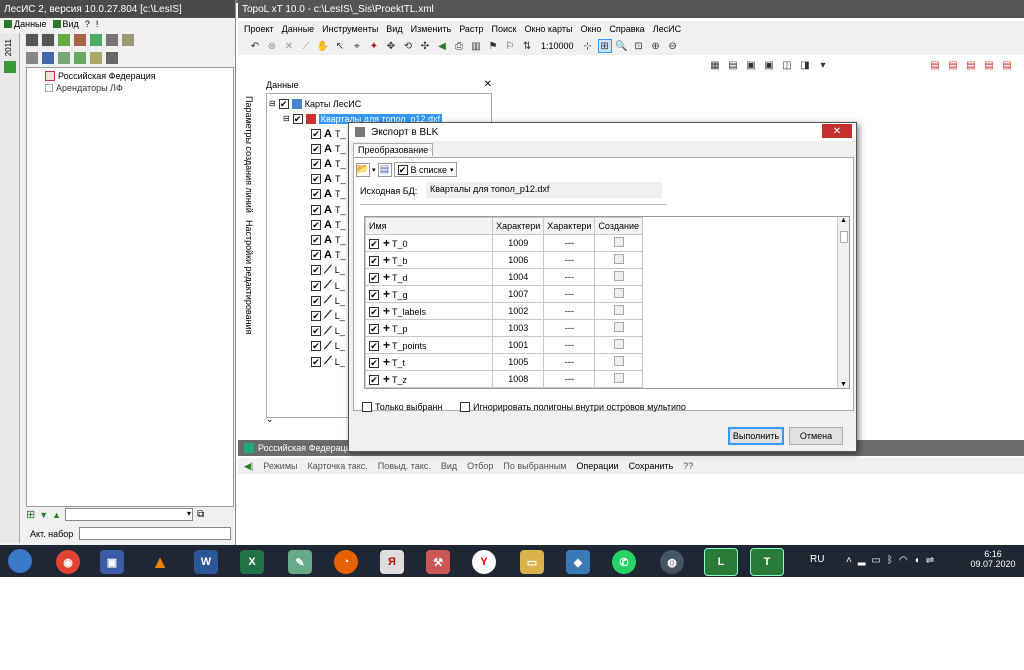 This screenshot has height=670, width=1024. I want to click on table-row: +T_b1006---, so click(504, 260).